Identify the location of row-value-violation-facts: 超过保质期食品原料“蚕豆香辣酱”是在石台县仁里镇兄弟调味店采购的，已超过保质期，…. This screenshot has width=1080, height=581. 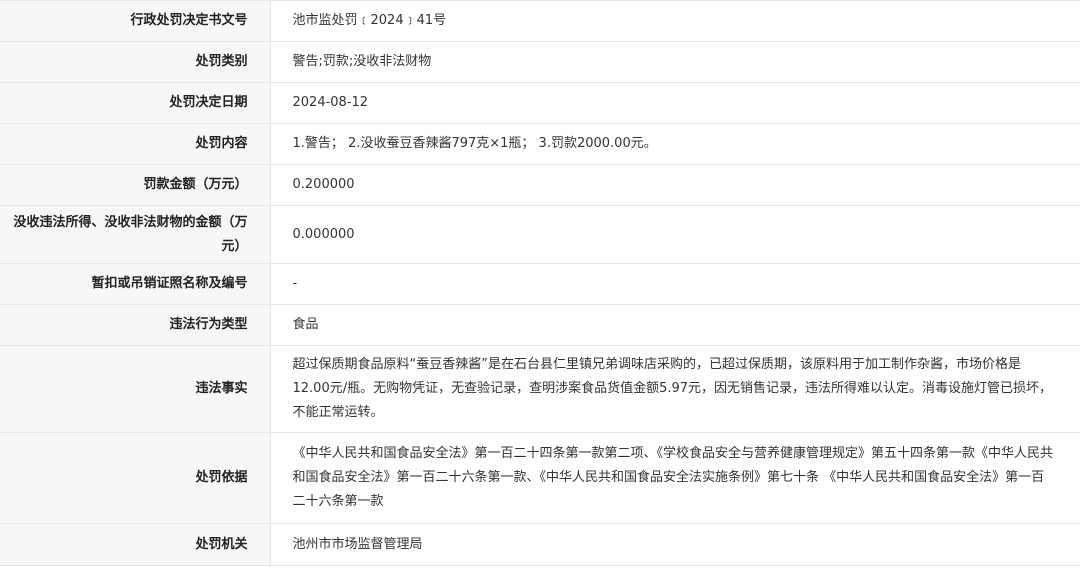
(675, 389).